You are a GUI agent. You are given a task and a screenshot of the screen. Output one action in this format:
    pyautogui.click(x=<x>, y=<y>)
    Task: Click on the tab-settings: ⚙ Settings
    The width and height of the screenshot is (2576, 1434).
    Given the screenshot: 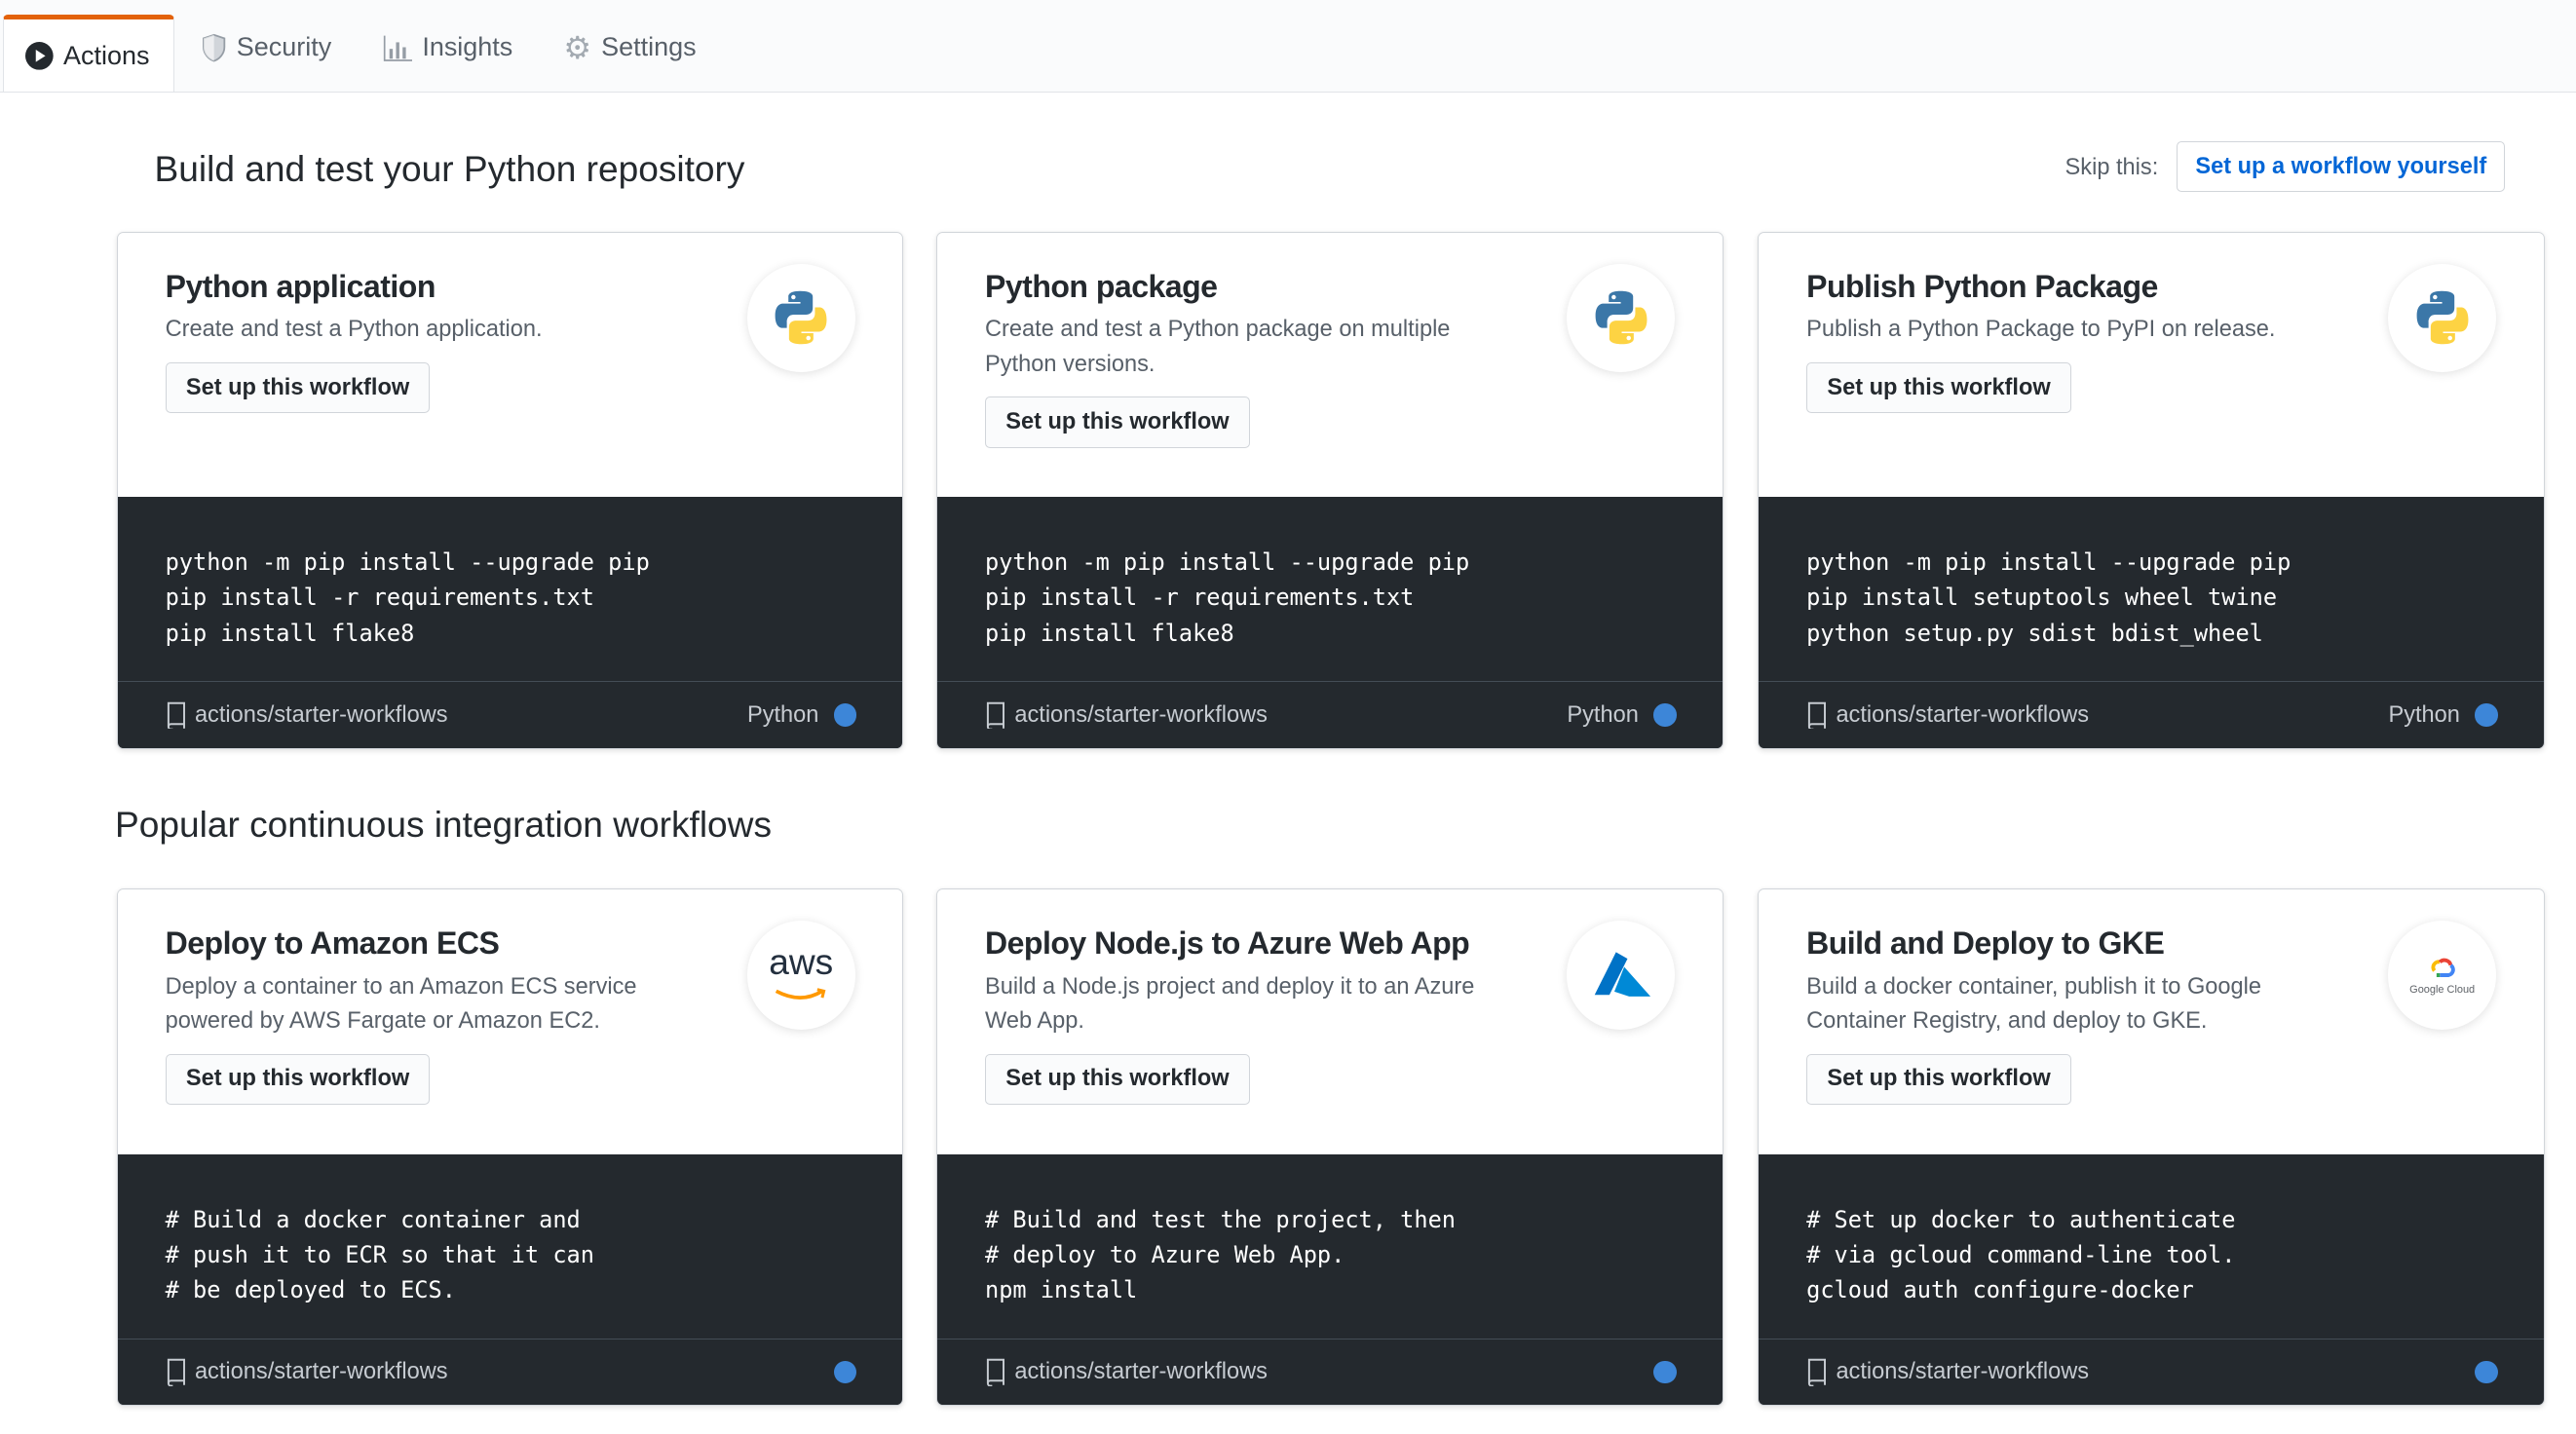 What is the action you would take?
    pyautogui.click(x=629, y=48)
    